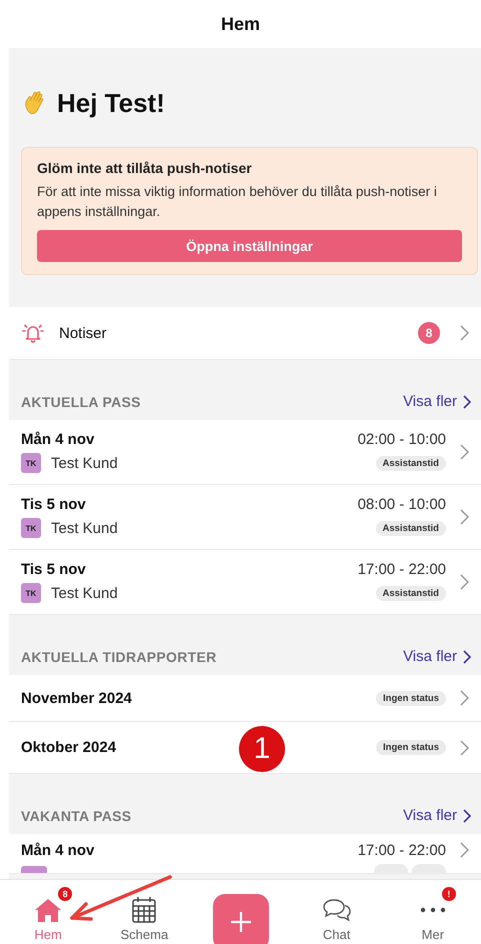  I want to click on notice-title: Glöm inte att tillåta push-notiser, so click(145, 168).